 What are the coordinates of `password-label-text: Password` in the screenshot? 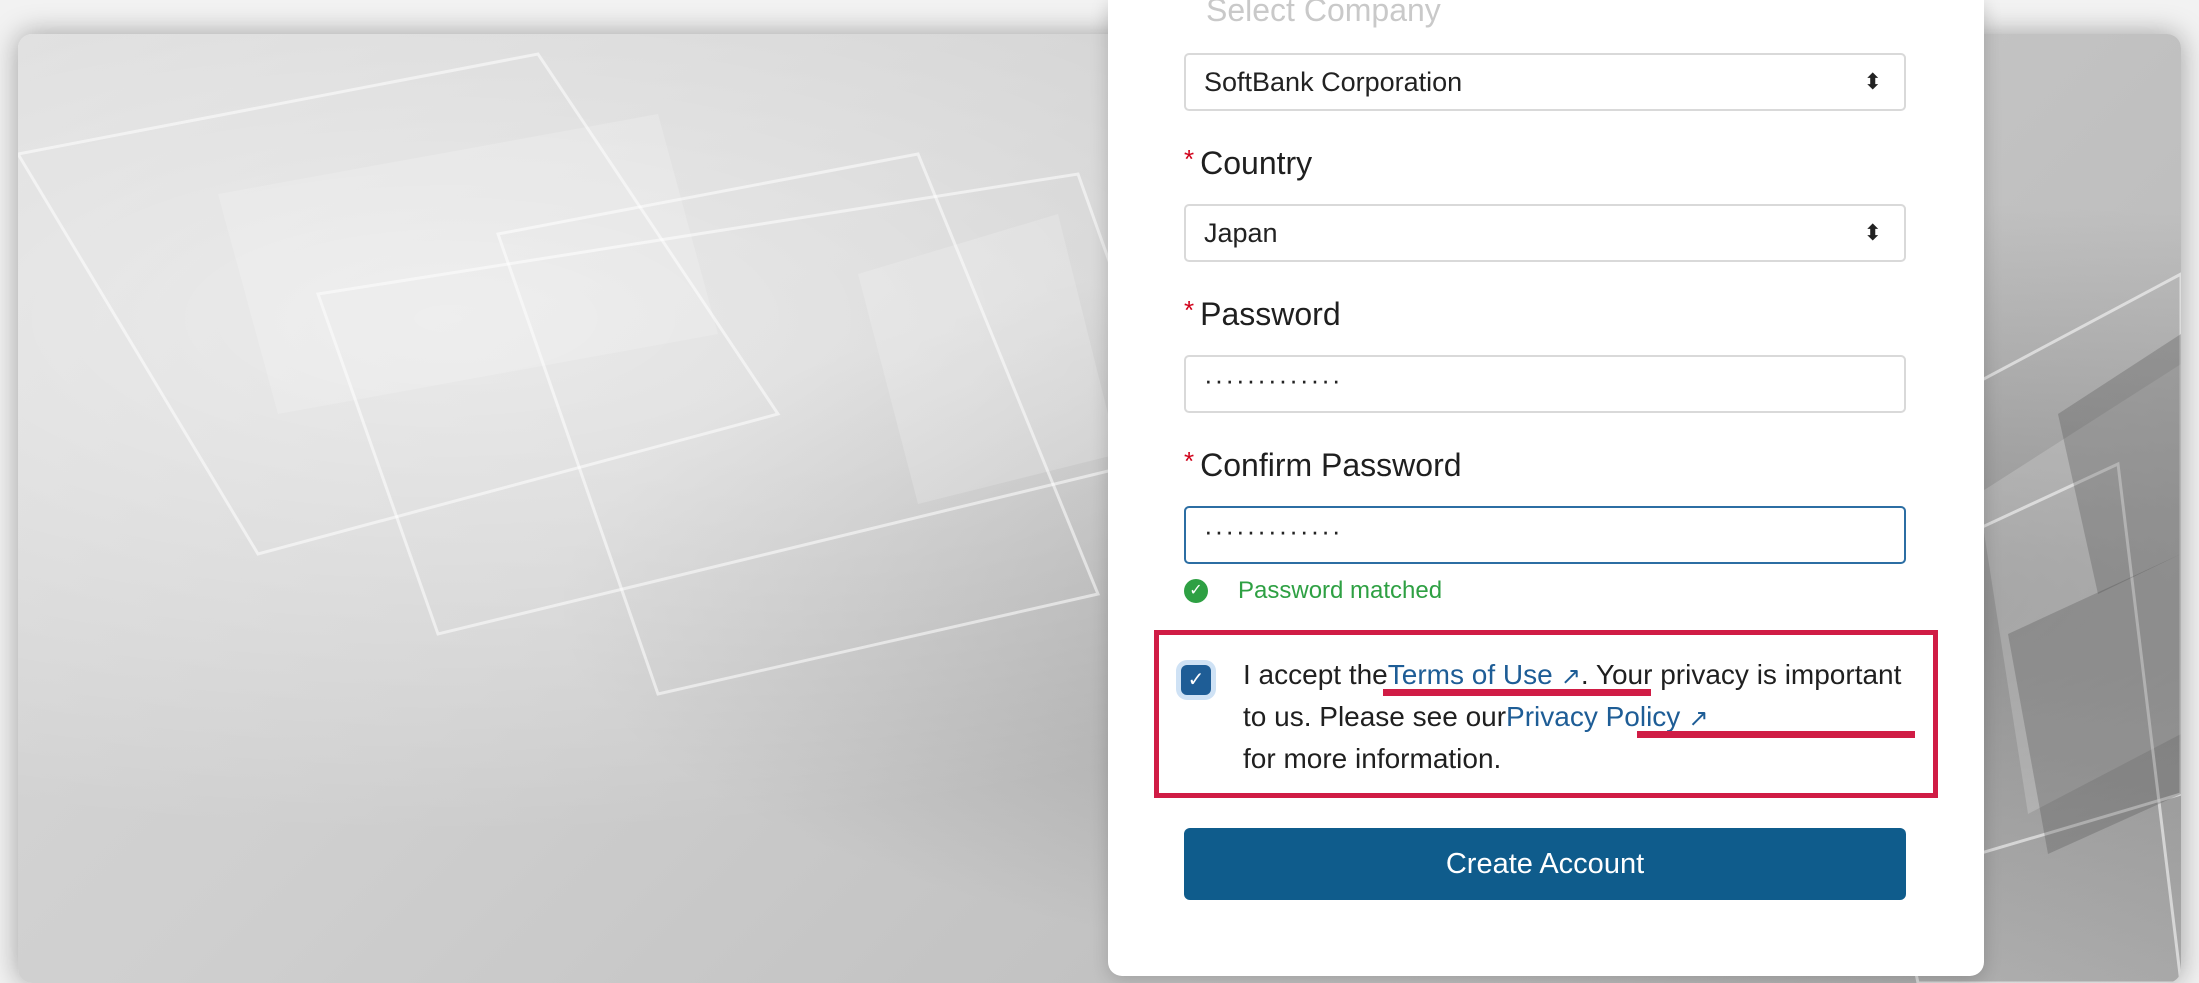 It's located at (1270, 314).